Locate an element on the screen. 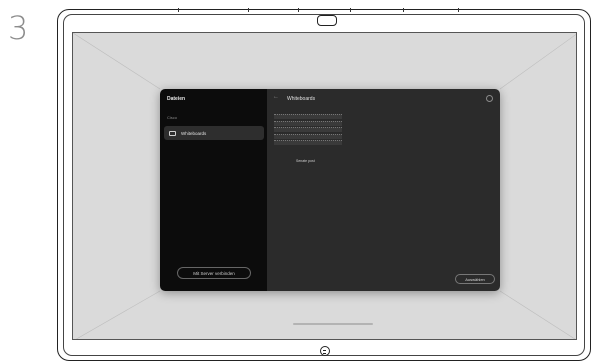 Image resolution: width=601 pixels, height=364 pixels. file-caption: Senate post is located at coordinates (305, 161).